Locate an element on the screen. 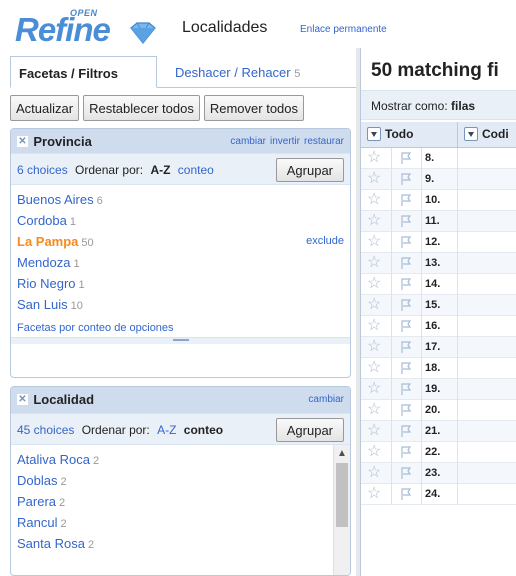 The image size is (516, 576). facet-choice: Ataliva Roca 2 is located at coordinates (183, 459).